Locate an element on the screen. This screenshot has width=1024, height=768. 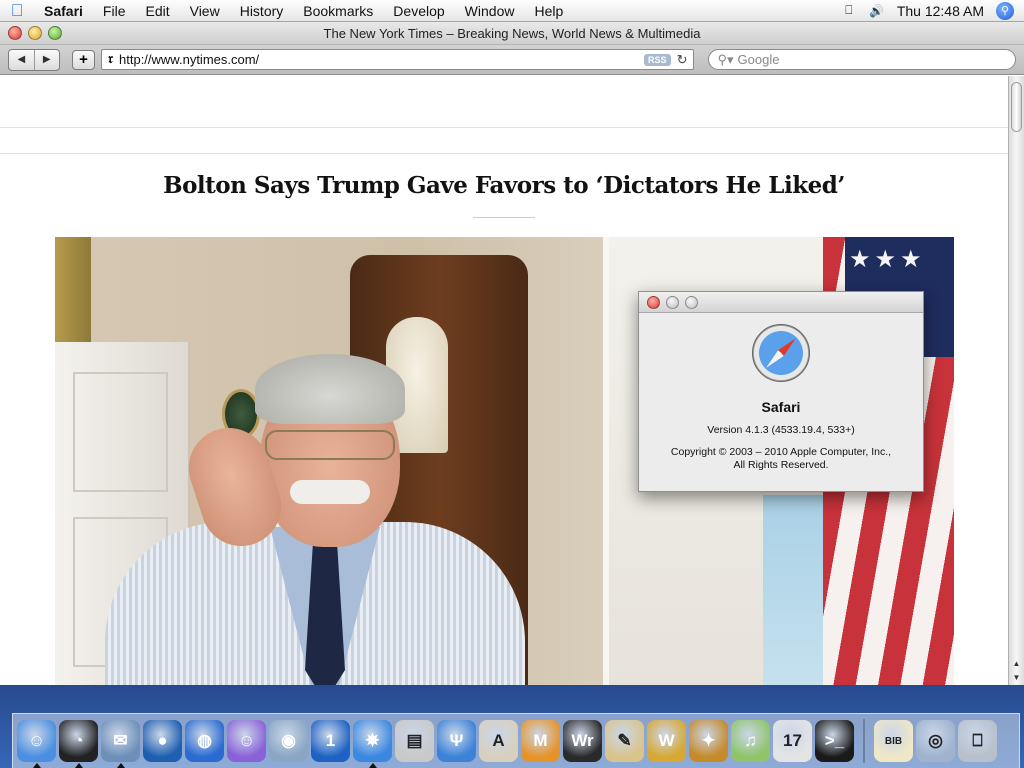
nav-buttons: ◀ ▶ is located at coordinates (34, 59).